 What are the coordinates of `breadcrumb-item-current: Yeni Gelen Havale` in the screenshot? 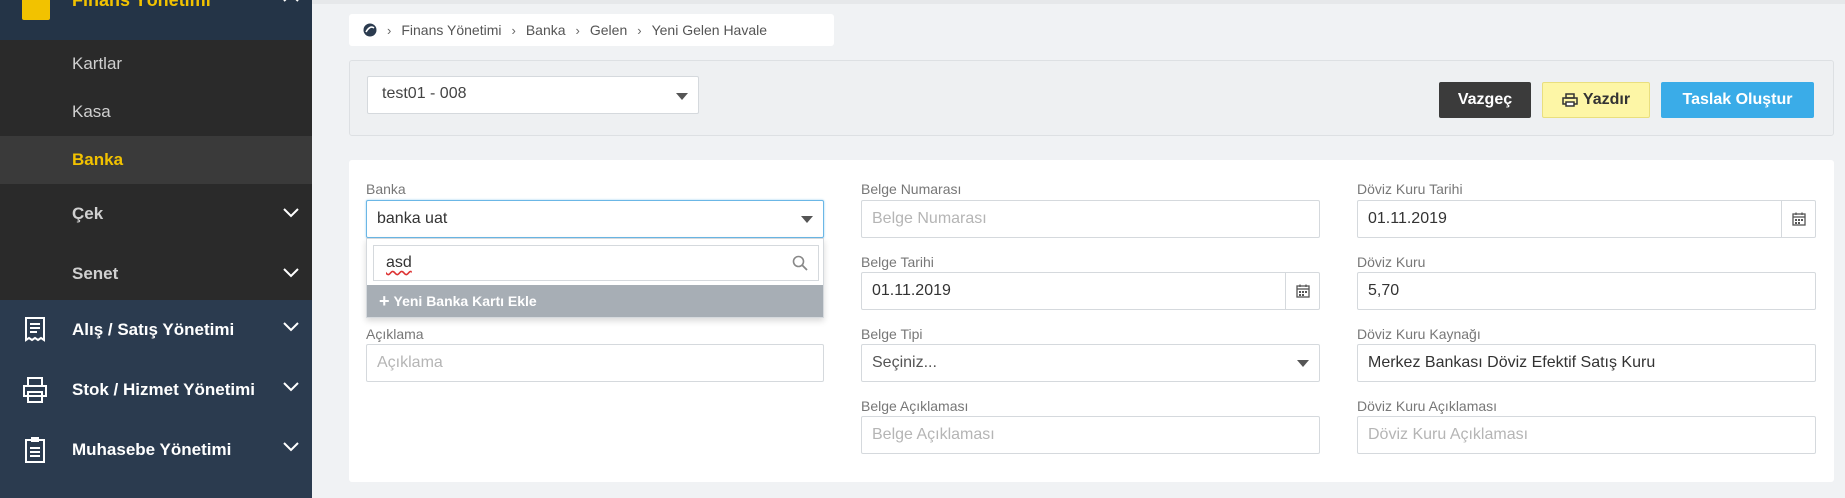 It's located at (709, 30).